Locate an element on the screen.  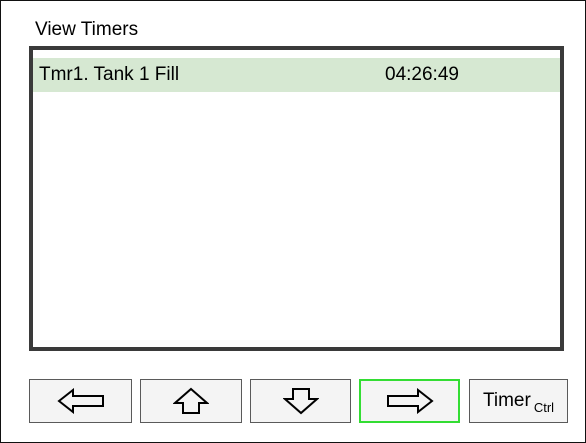
timer-value: 04:26:49 is located at coordinates (422, 74).